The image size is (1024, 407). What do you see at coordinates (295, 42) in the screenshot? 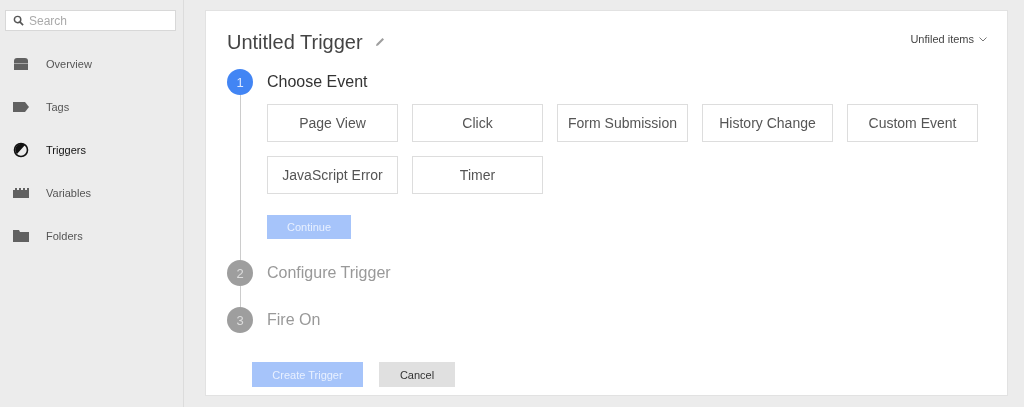
I see `trigger-title: Untitled Trigger` at bounding box center [295, 42].